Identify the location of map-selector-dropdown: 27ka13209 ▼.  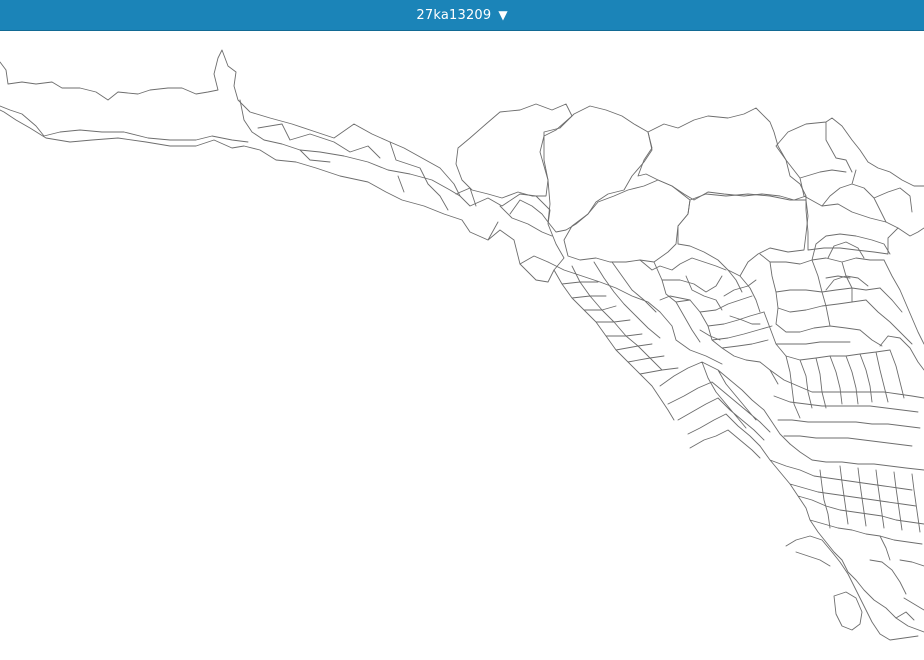
(462, 15).